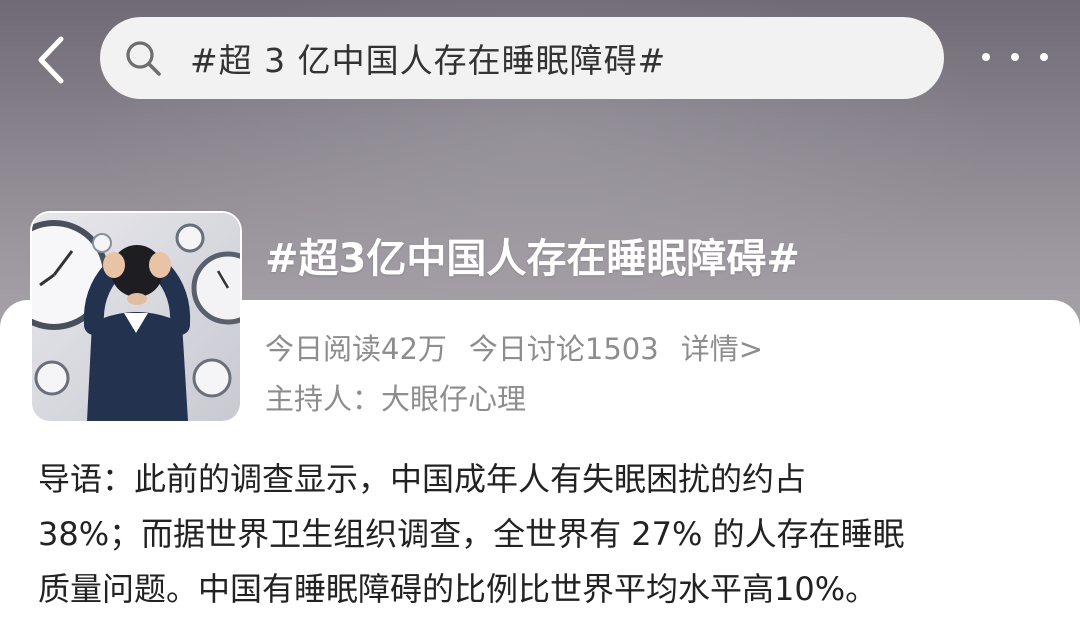 The width and height of the screenshot is (1080, 630). What do you see at coordinates (356, 349) in the screenshot?
I see `reads-today: 今日阅读42万` at bounding box center [356, 349].